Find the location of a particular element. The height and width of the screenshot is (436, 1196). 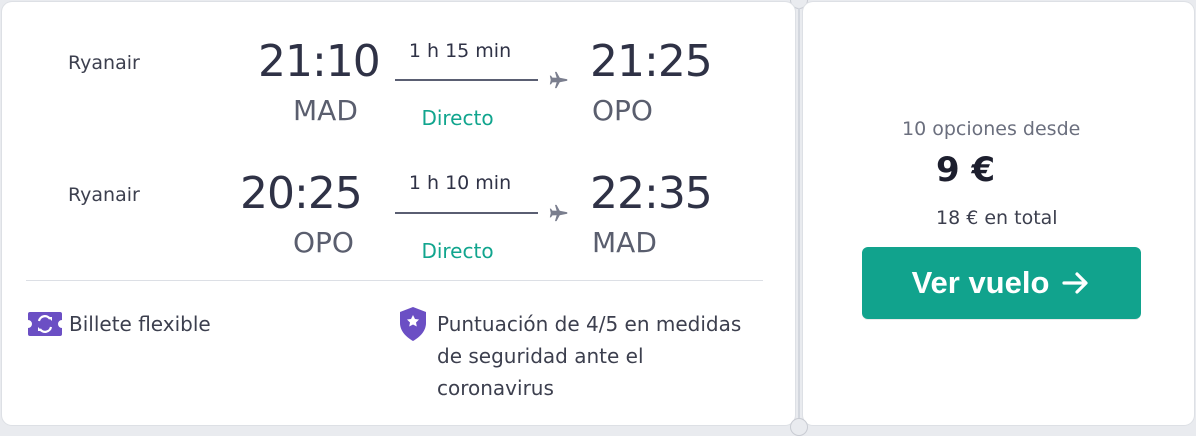

safety-score-line: Puntuación de 4/5 en medidas is located at coordinates (589, 324).